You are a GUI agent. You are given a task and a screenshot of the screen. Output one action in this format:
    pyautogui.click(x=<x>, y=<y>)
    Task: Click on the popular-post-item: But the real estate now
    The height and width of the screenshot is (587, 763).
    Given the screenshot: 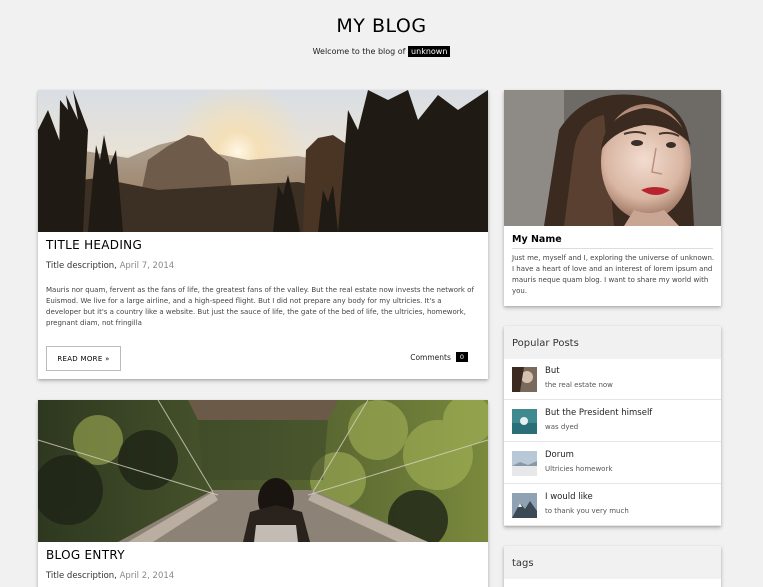 What is the action you would take?
    pyautogui.click(x=612, y=379)
    